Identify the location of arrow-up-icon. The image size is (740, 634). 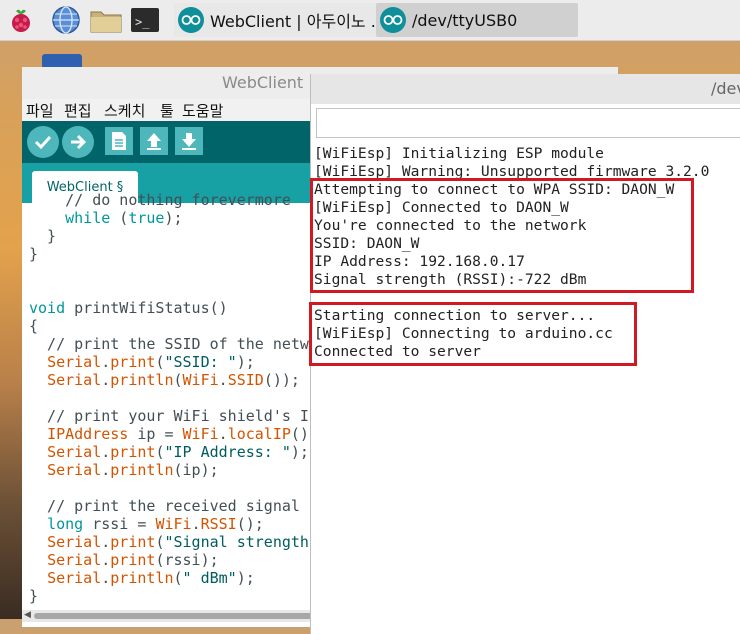
(154, 141).